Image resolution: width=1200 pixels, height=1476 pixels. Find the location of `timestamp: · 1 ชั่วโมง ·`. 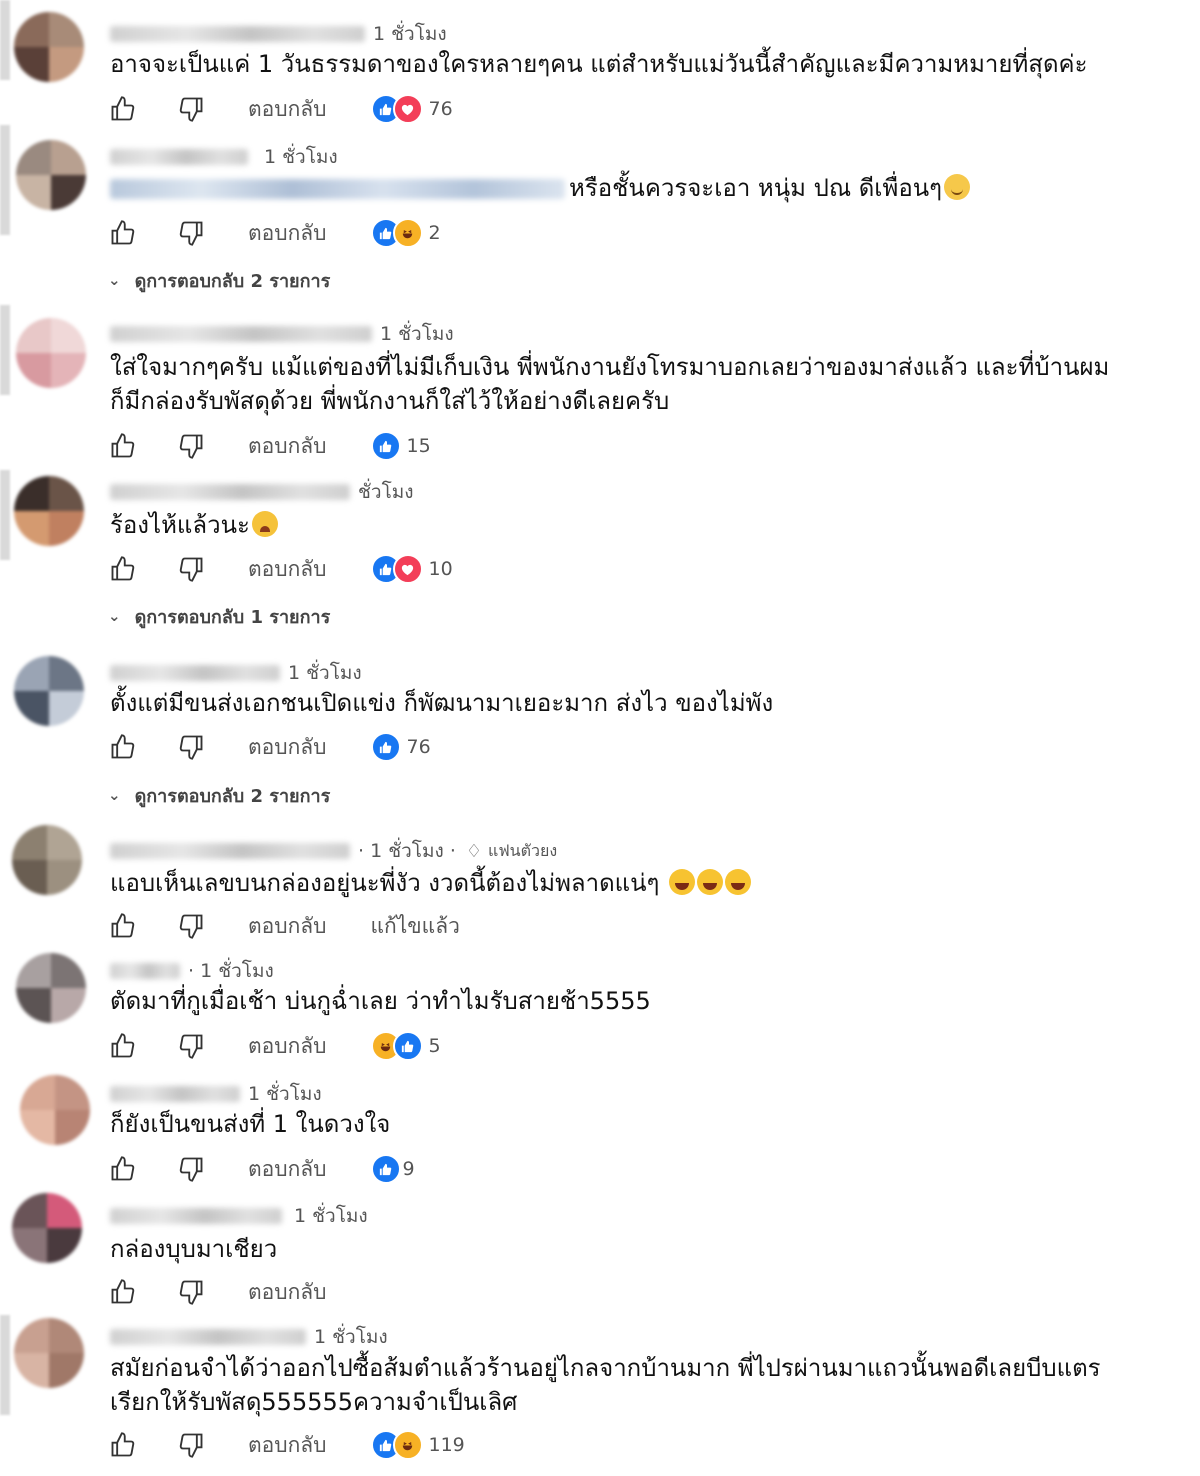

timestamp: · 1 ชั่วโมง · is located at coordinates (407, 851).